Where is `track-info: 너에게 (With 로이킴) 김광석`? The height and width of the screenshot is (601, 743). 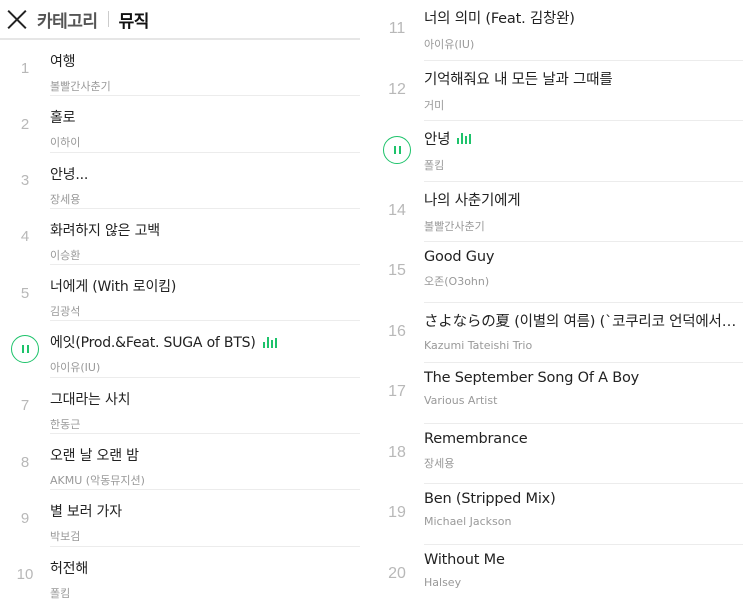
track-info: 너에게 (With 로이킴) 김광석 is located at coordinates (205, 292).